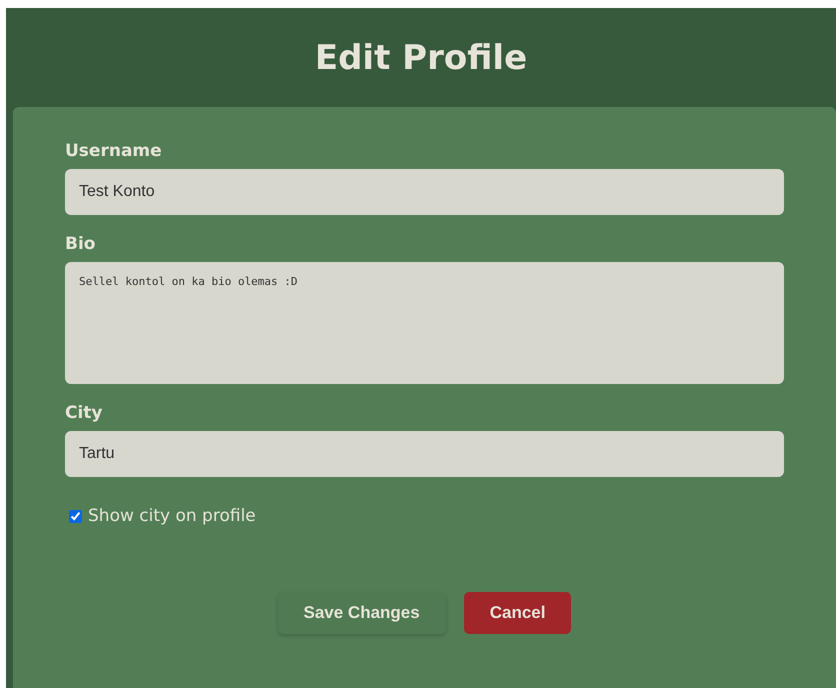 This screenshot has width=836, height=688. What do you see at coordinates (80, 244) in the screenshot?
I see `field-label: Bio` at bounding box center [80, 244].